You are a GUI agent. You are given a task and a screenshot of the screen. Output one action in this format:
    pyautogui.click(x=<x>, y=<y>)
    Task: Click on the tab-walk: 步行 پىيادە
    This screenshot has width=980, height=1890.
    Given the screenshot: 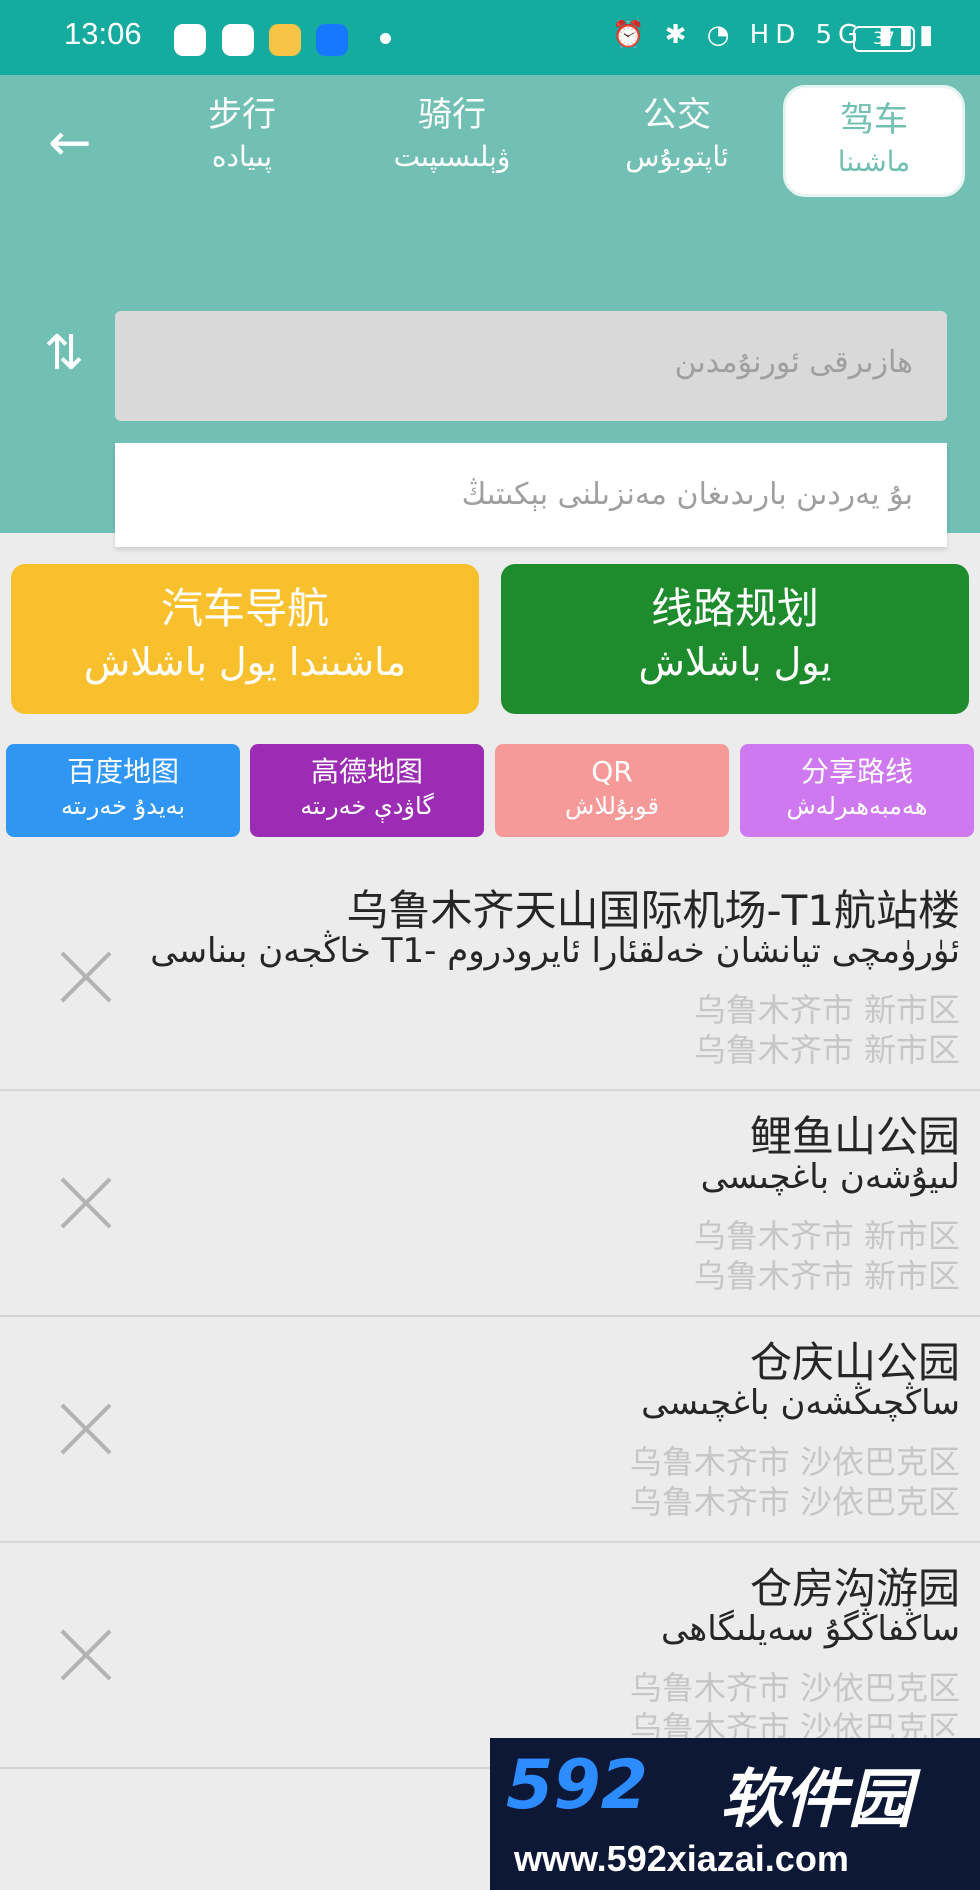 What is the action you would take?
    pyautogui.click(x=242, y=148)
    